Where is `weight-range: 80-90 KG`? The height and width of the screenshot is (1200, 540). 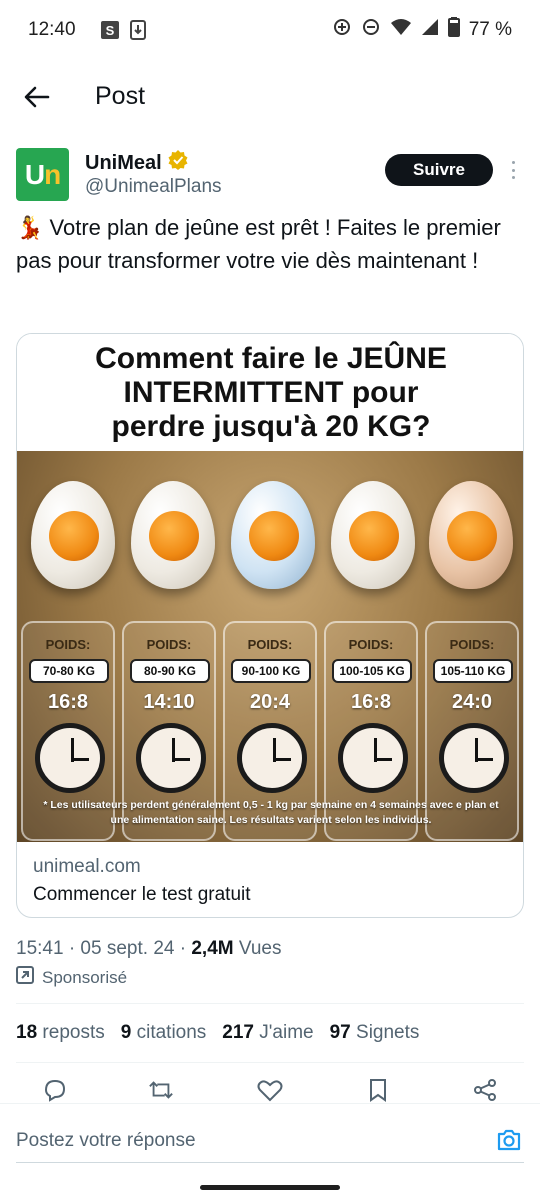 weight-range: 80-90 KG is located at coordinates (170, 671).